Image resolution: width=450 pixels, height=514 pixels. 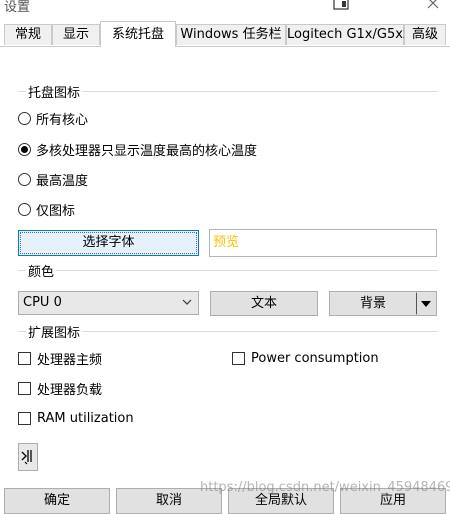 What do you see at coordinates (138, 34) in the screenshot?
I see `tab-system-tray: 系统托盘` at bounding box center [138, 34].